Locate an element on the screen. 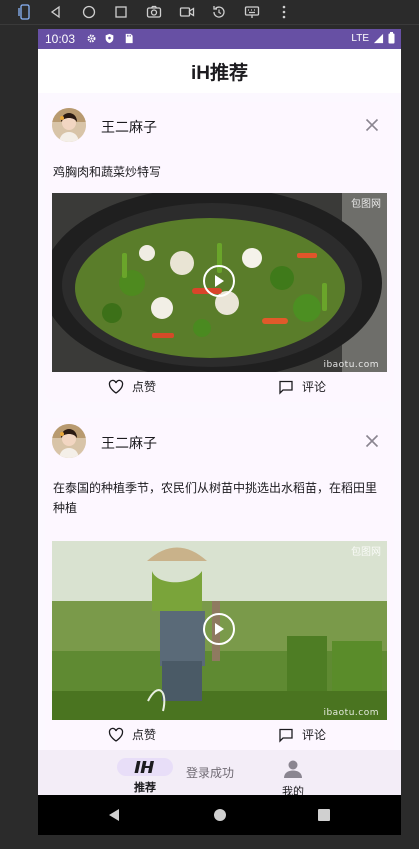  status-time: 10:03 is located at coordinates (60, 39).